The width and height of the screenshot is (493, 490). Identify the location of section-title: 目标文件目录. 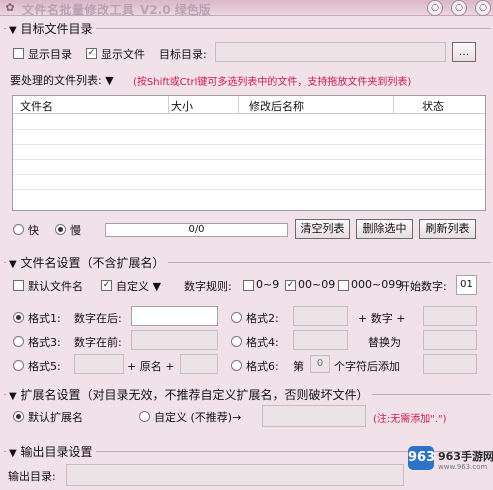
(56, 29).